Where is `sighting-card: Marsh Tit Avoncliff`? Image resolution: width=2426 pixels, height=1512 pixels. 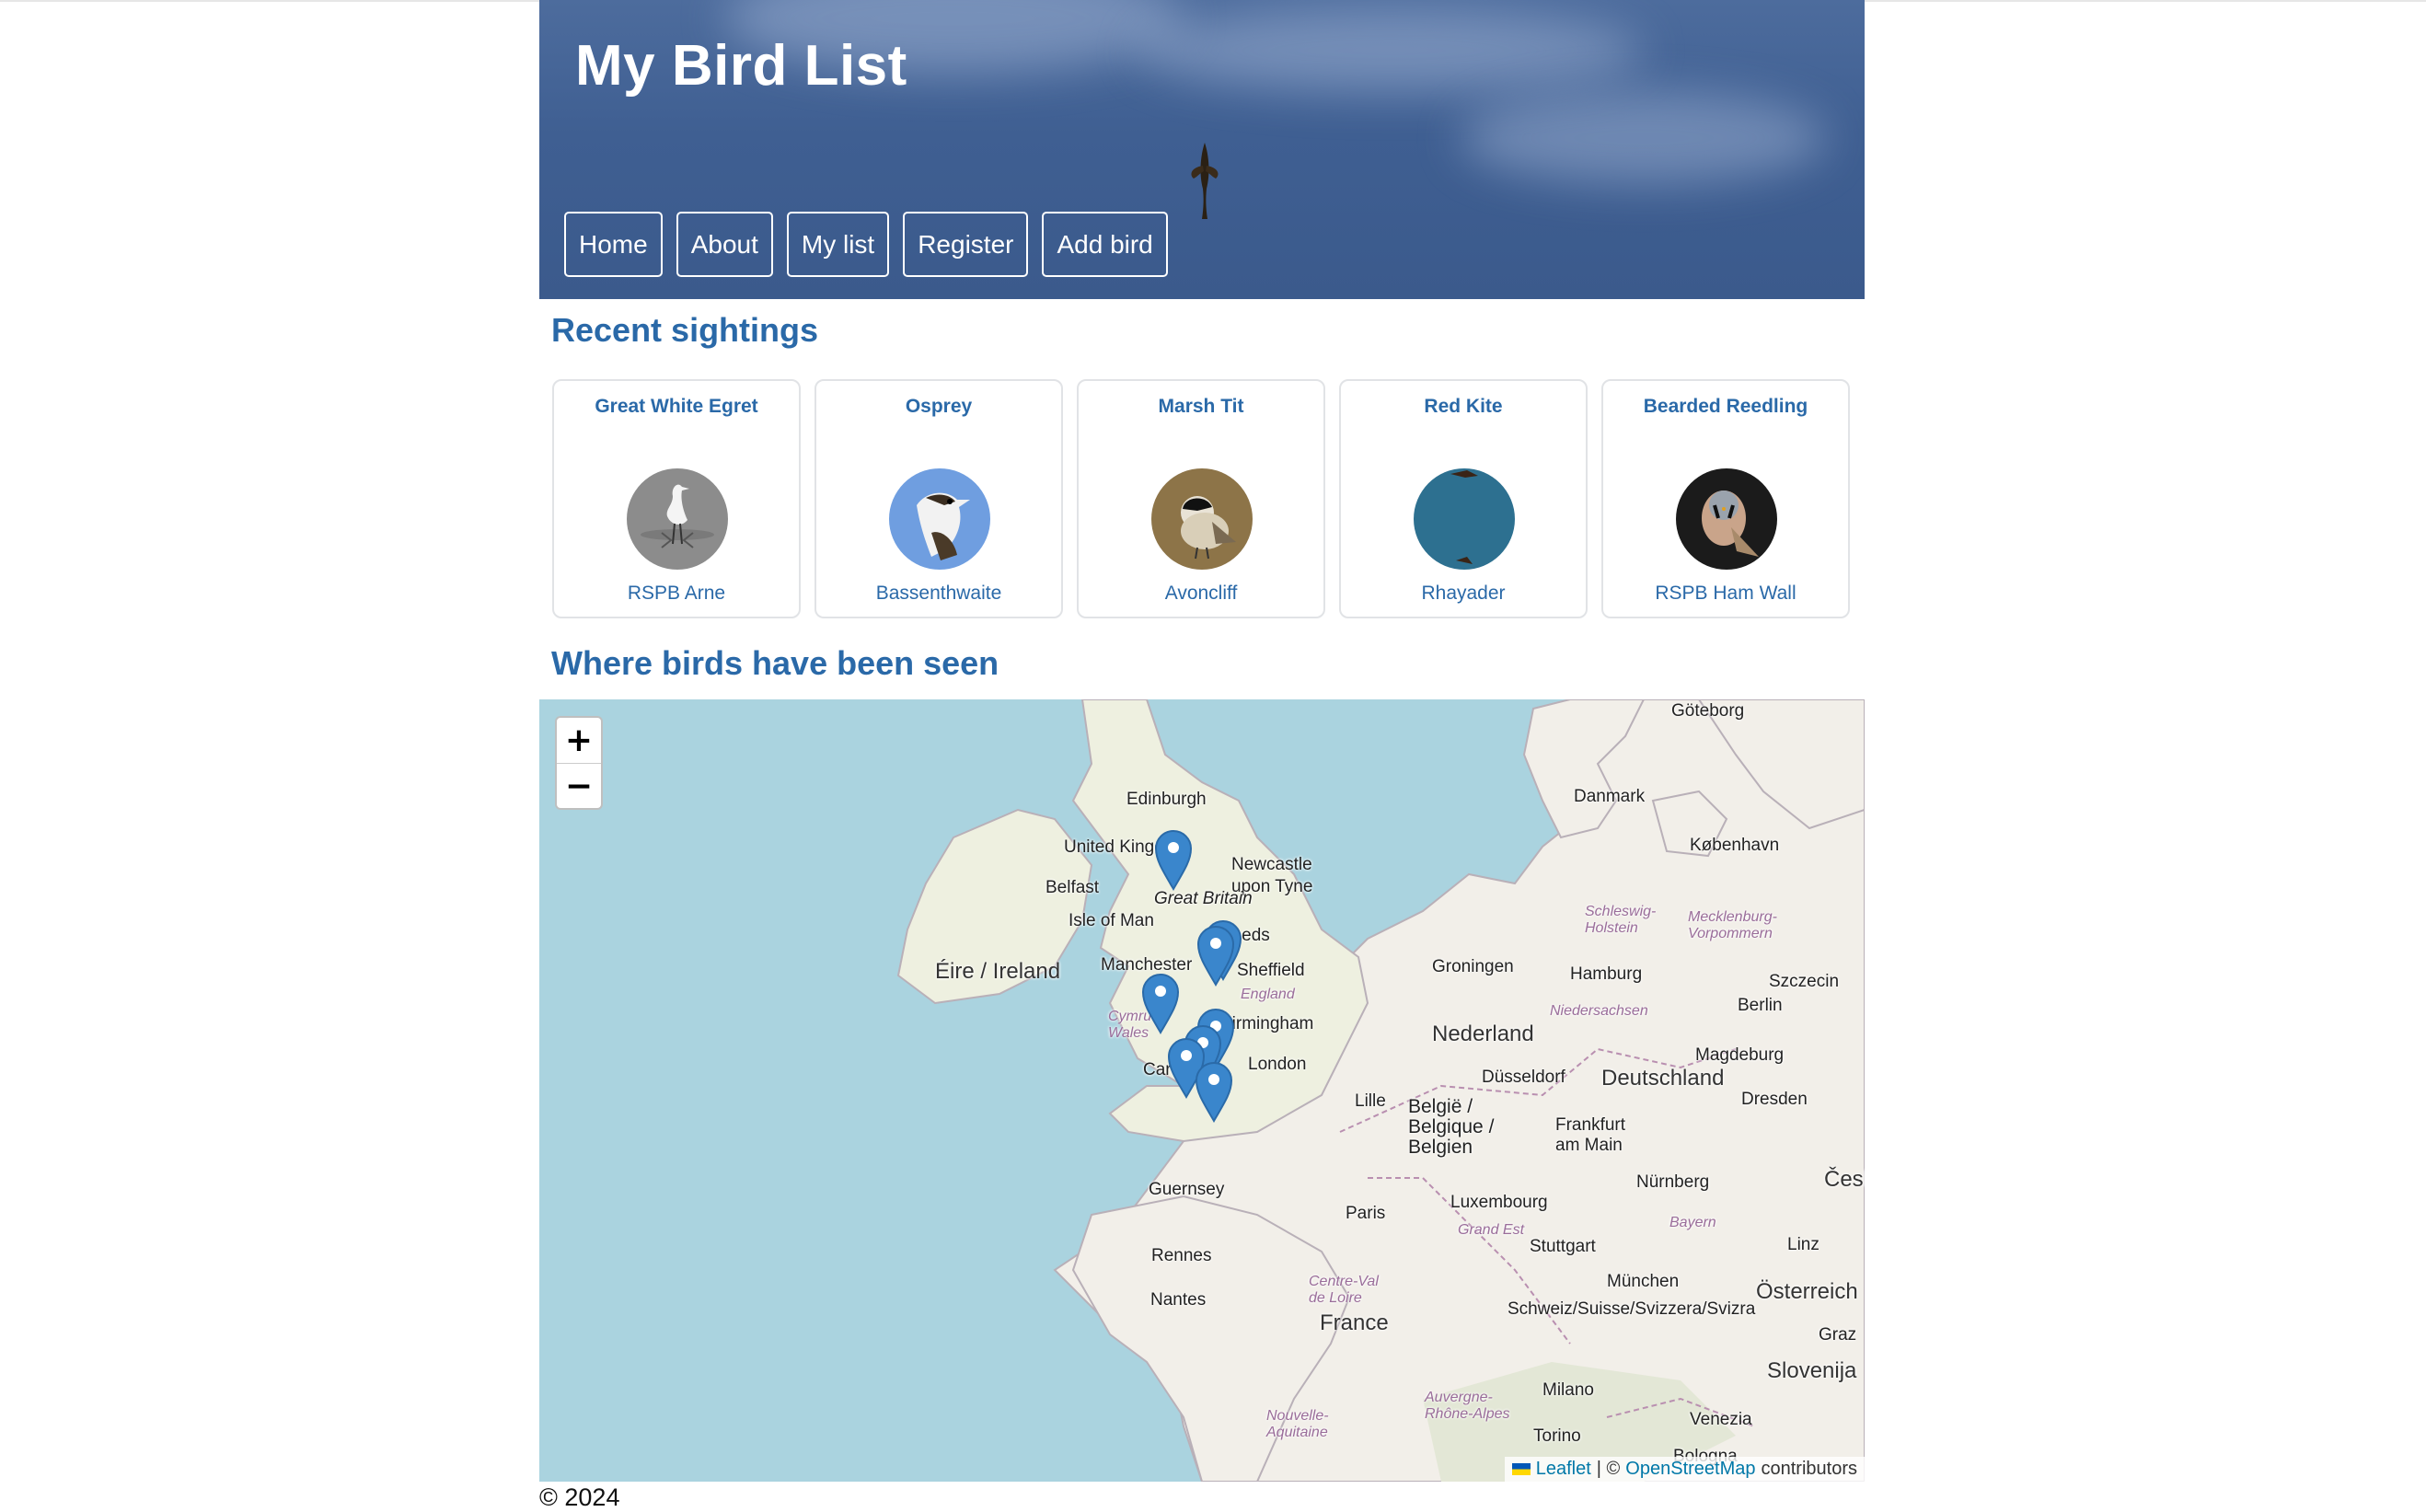 sighting-card: Marsh Tit Avoncliff is located at coordinates (1201, 498).